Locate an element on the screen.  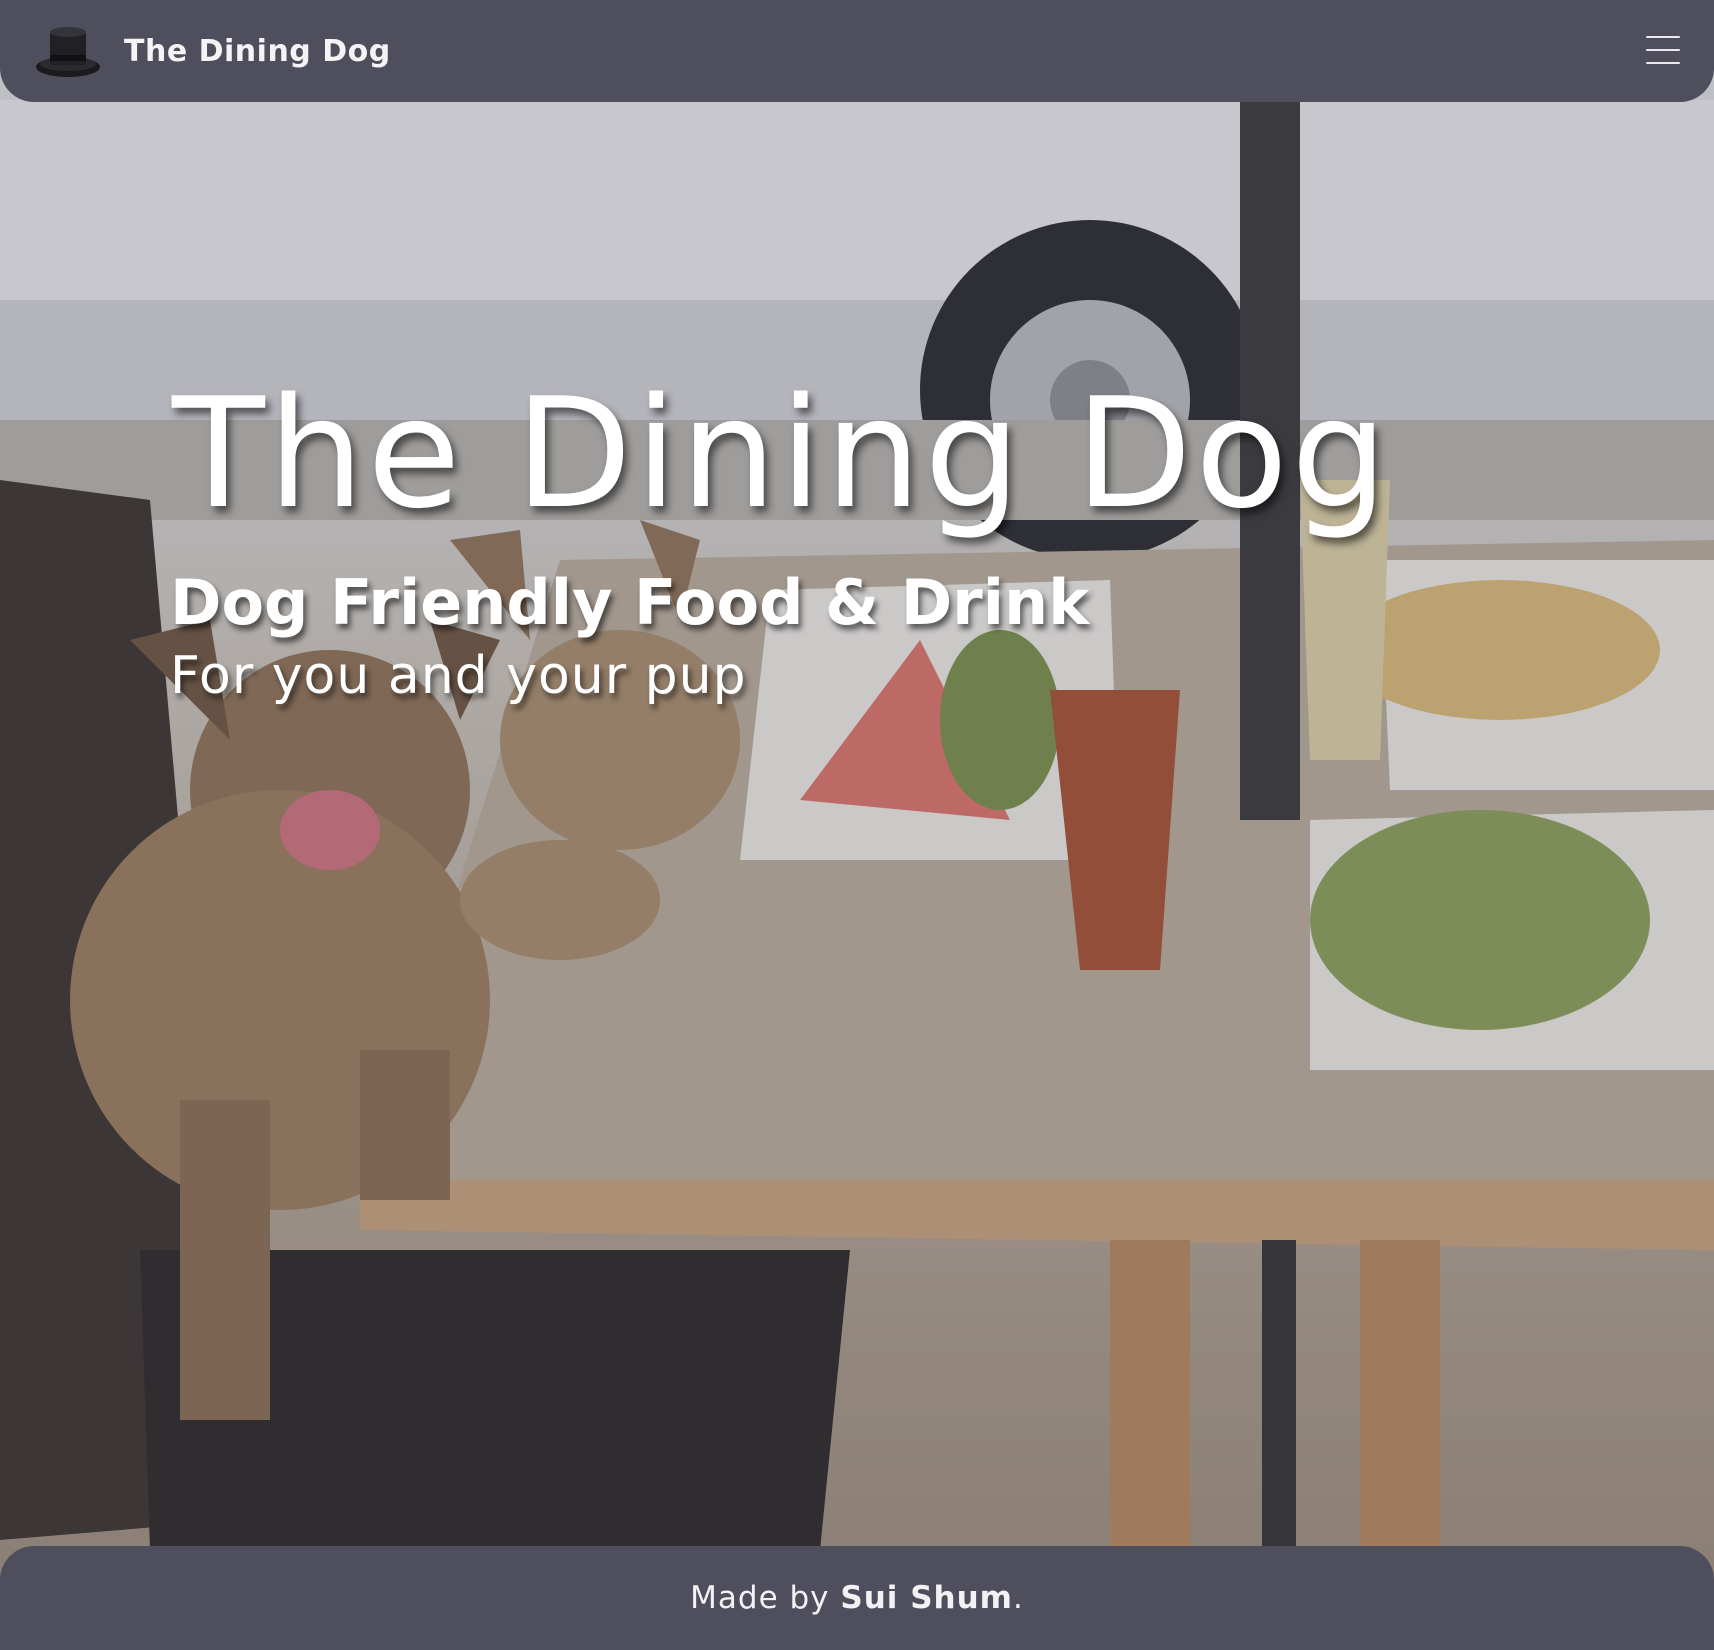
hamburger-menu-icon is located at coordinates (1663, 50).